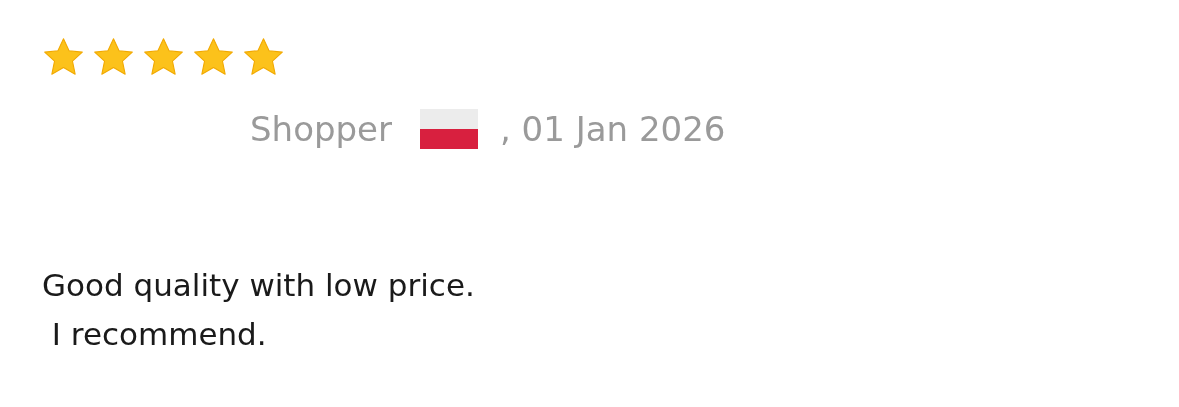  What do you see at coordinates (321, 129) in the screenshot?
I see `reviewer-name: Shopper` at bounding box center [321, 129].